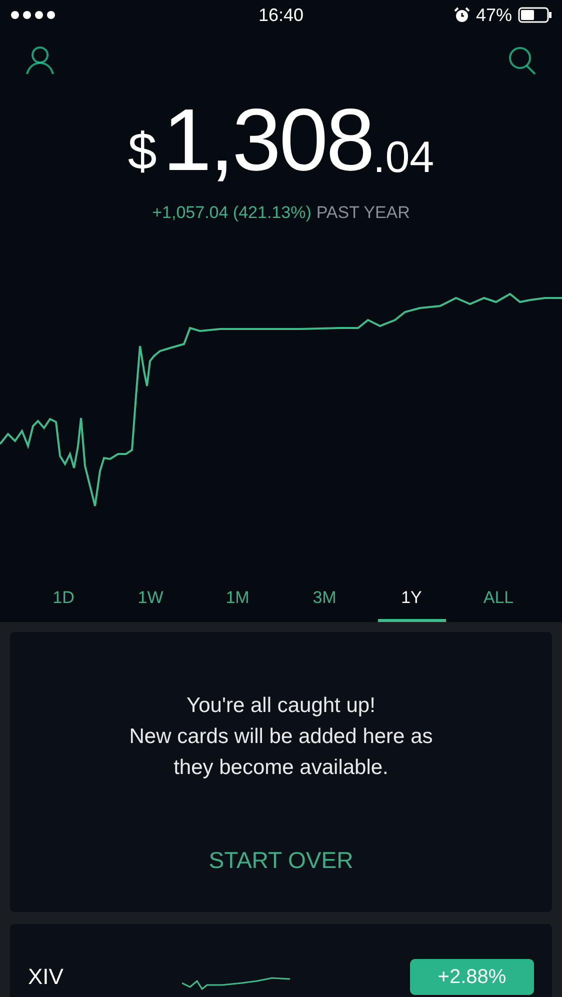 The image size is (562, 997). Describe the element at coordinates (535, 15) in the screenshot. I see `battery-icon` at that location.